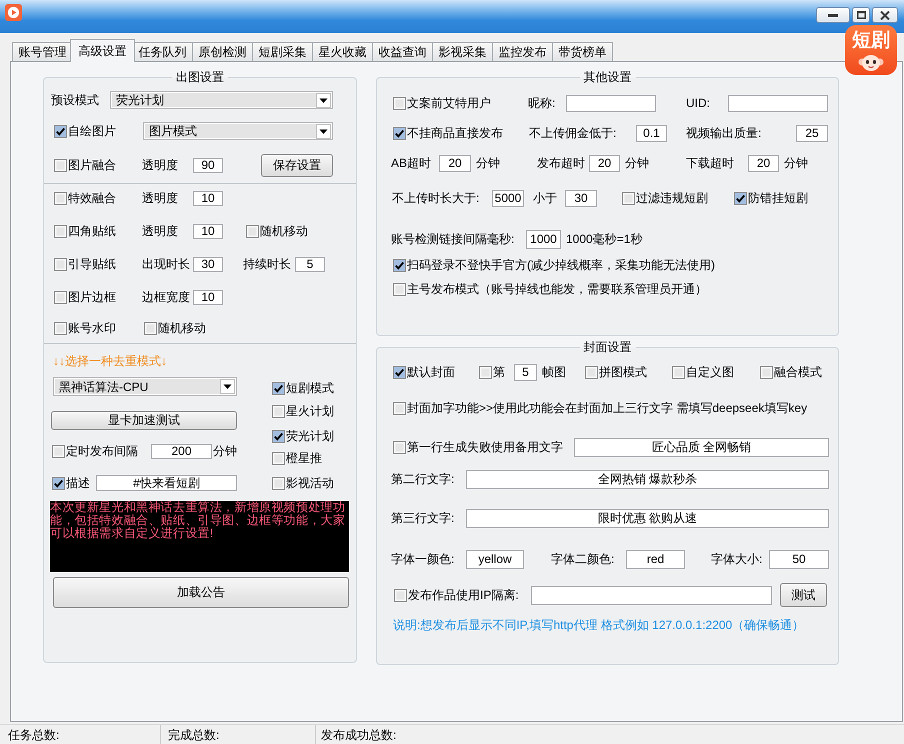 This screenshot has width=904, height=744. I want to click on close-button, so click(885, 15).